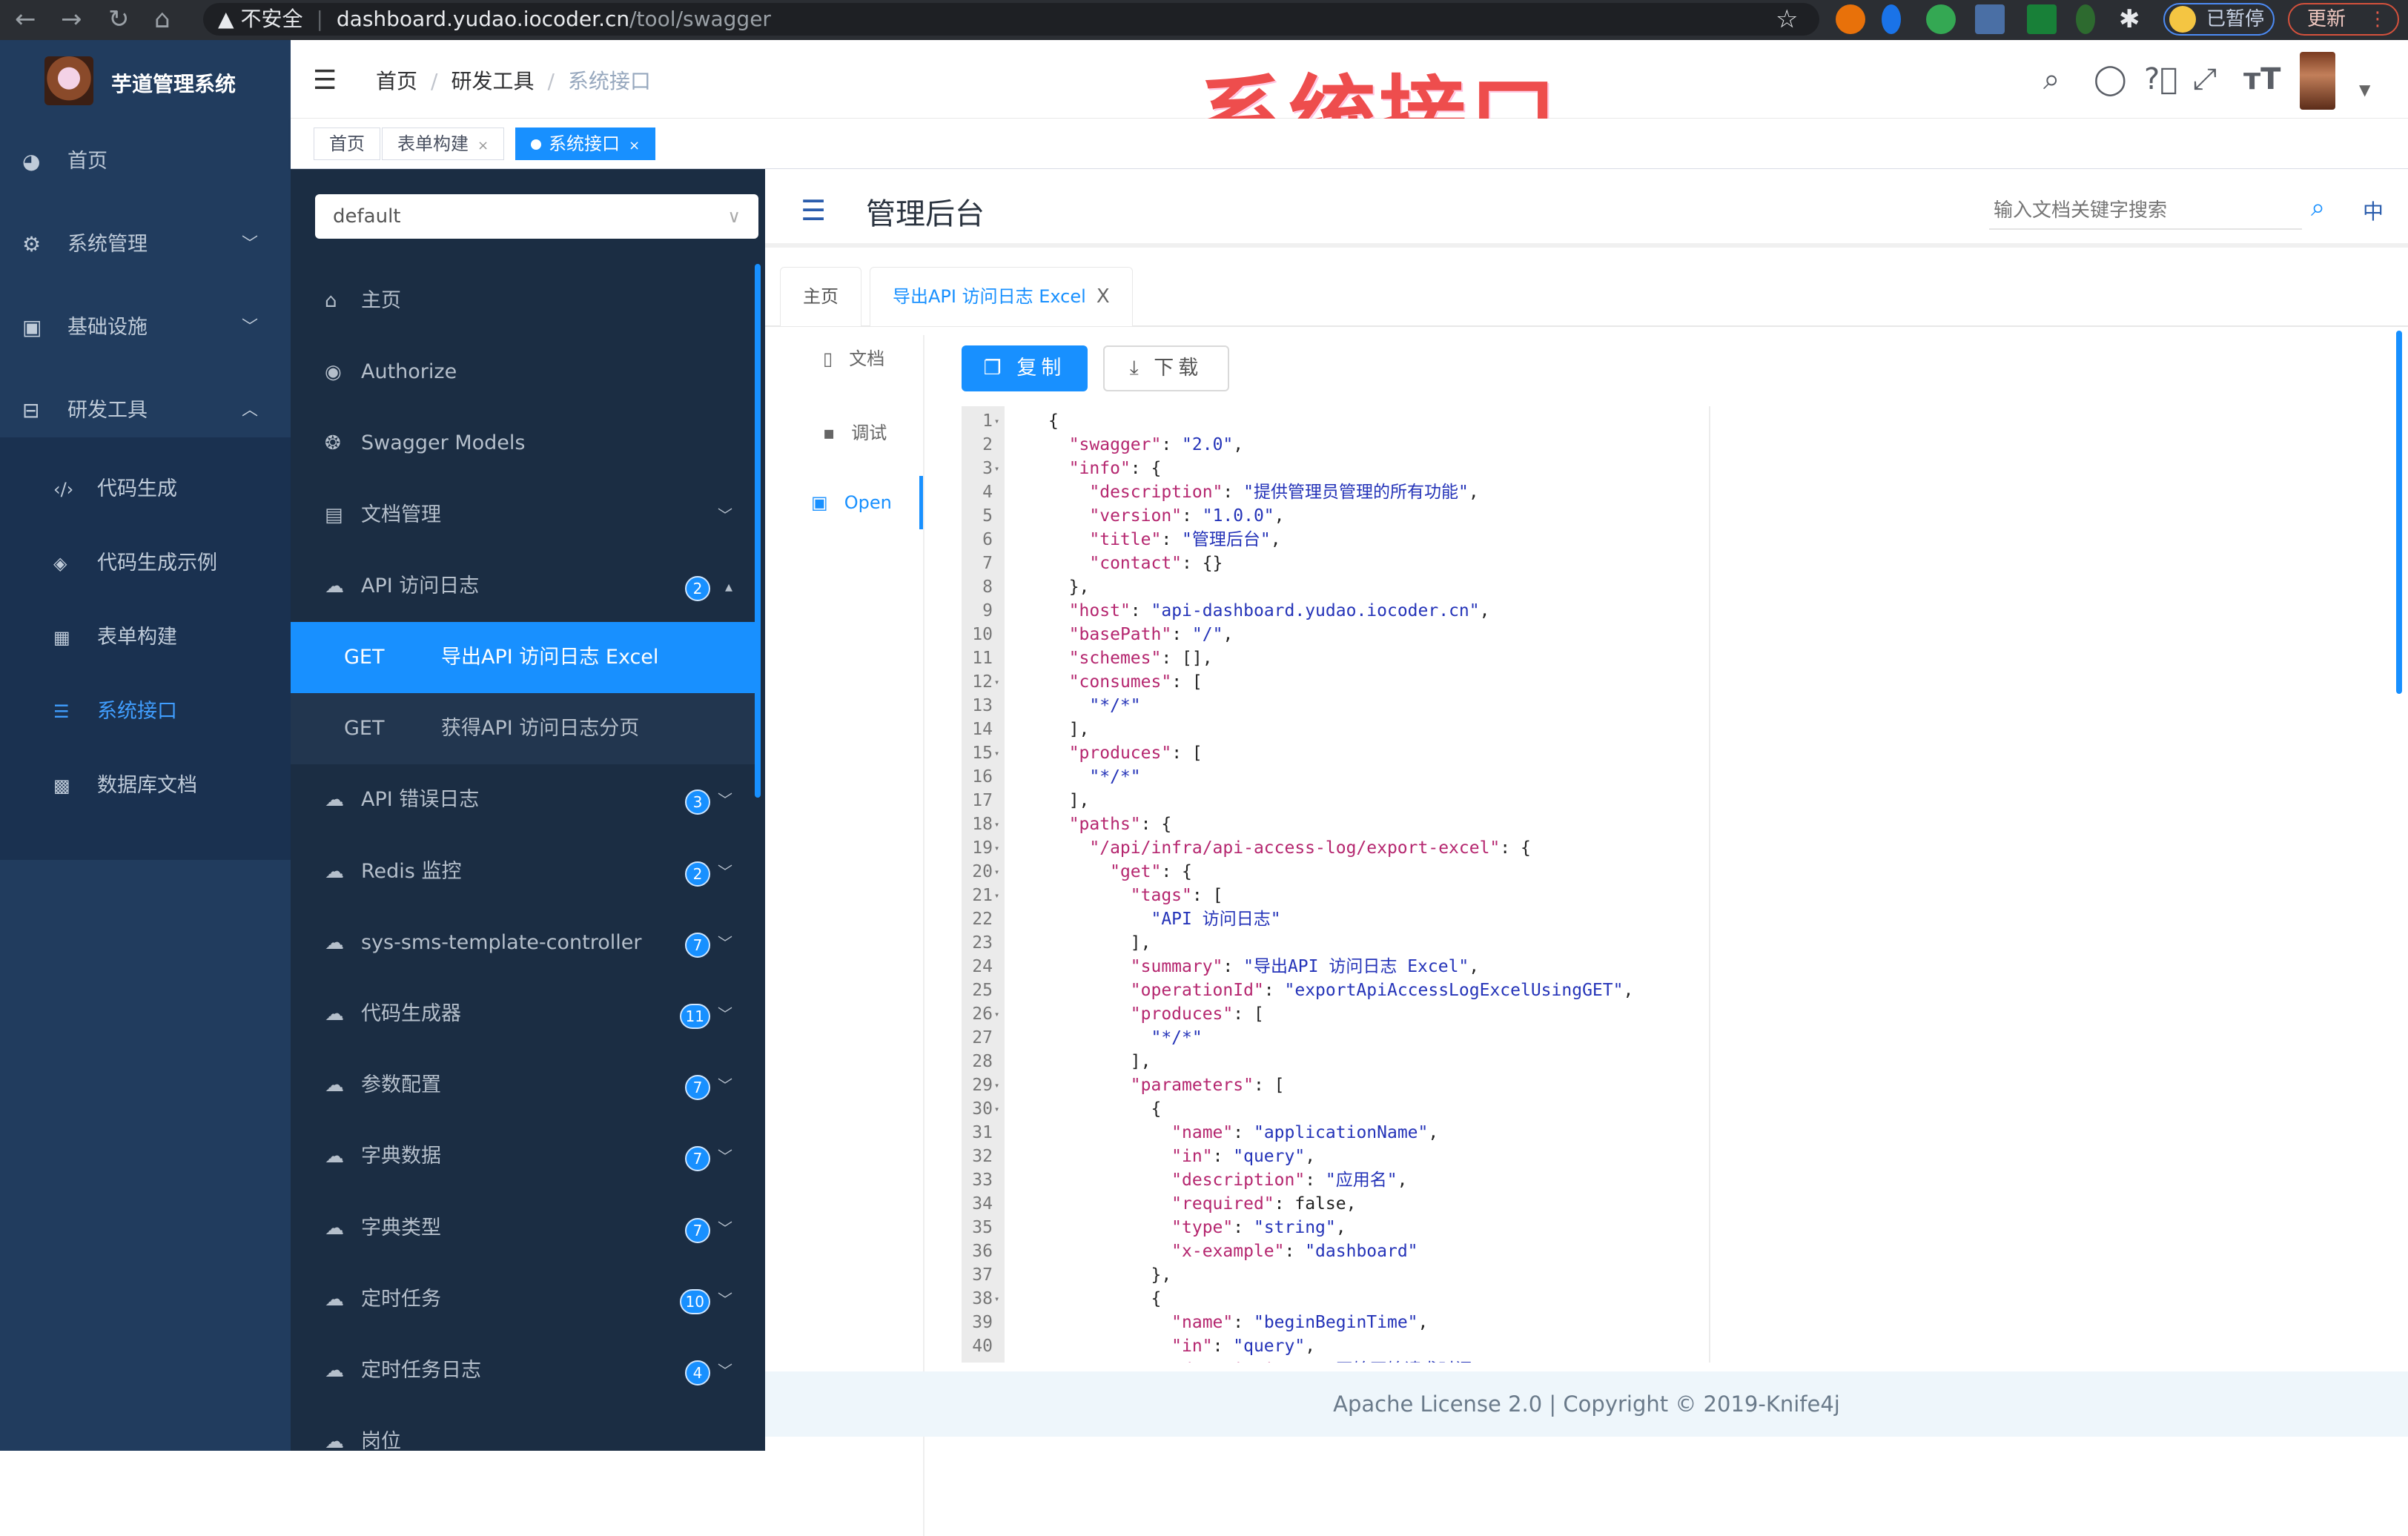  What do you see at coordinates (725, 942) in the screenshot?
I see `chevron-down-icon: ﹀` at bounding box center [725, 942].